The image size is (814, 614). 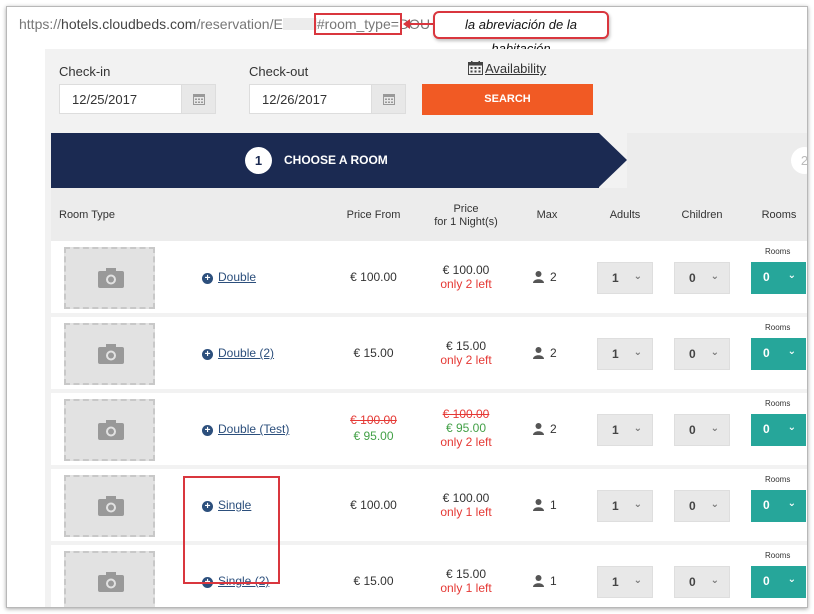 What do you see at coordinates (779, 215) in the screenshot?
I see `header-rooms: Rooms` at bounding box center [779, 215].